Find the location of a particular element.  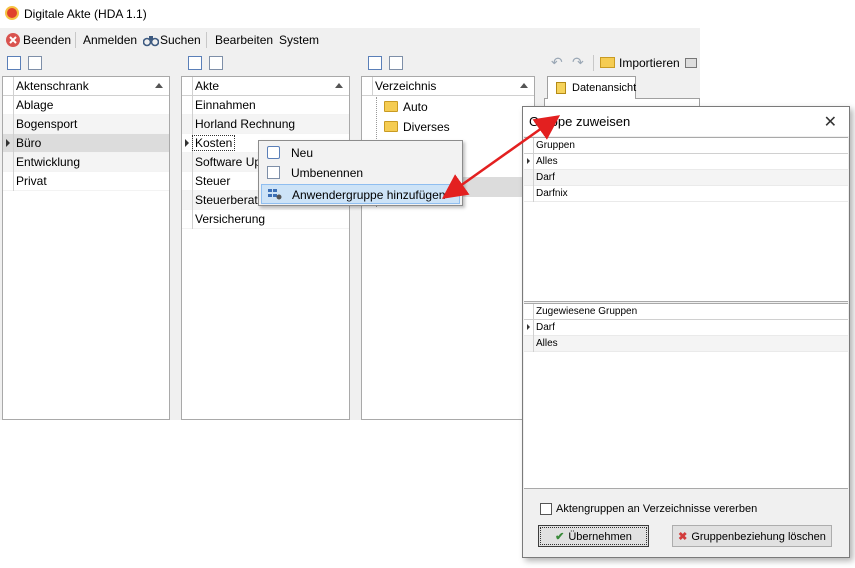

zugewiesen-grid: Zugewiesene Gruppen Darf Alles is located at coordinates (686, 396).